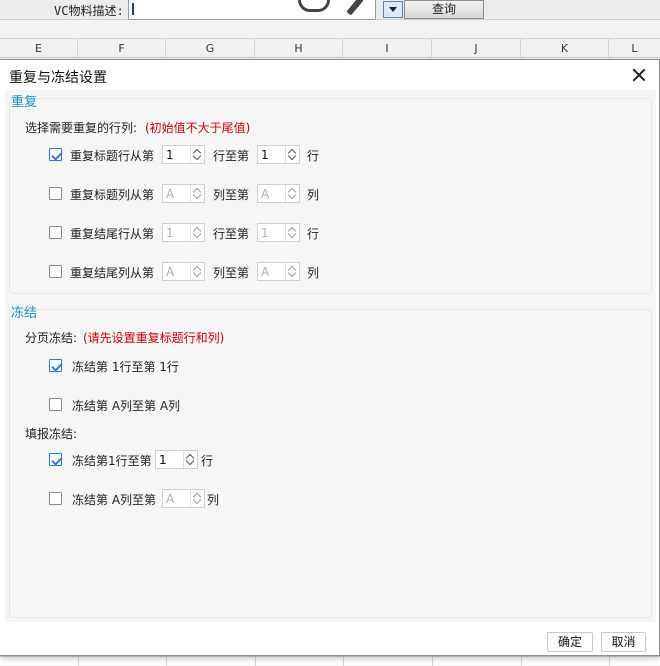 This screenshot has width=660, height=666. Describe the element at coordinates (55, 154) in the screenshot. I see `repeat-title-row-checkbox` at that location.